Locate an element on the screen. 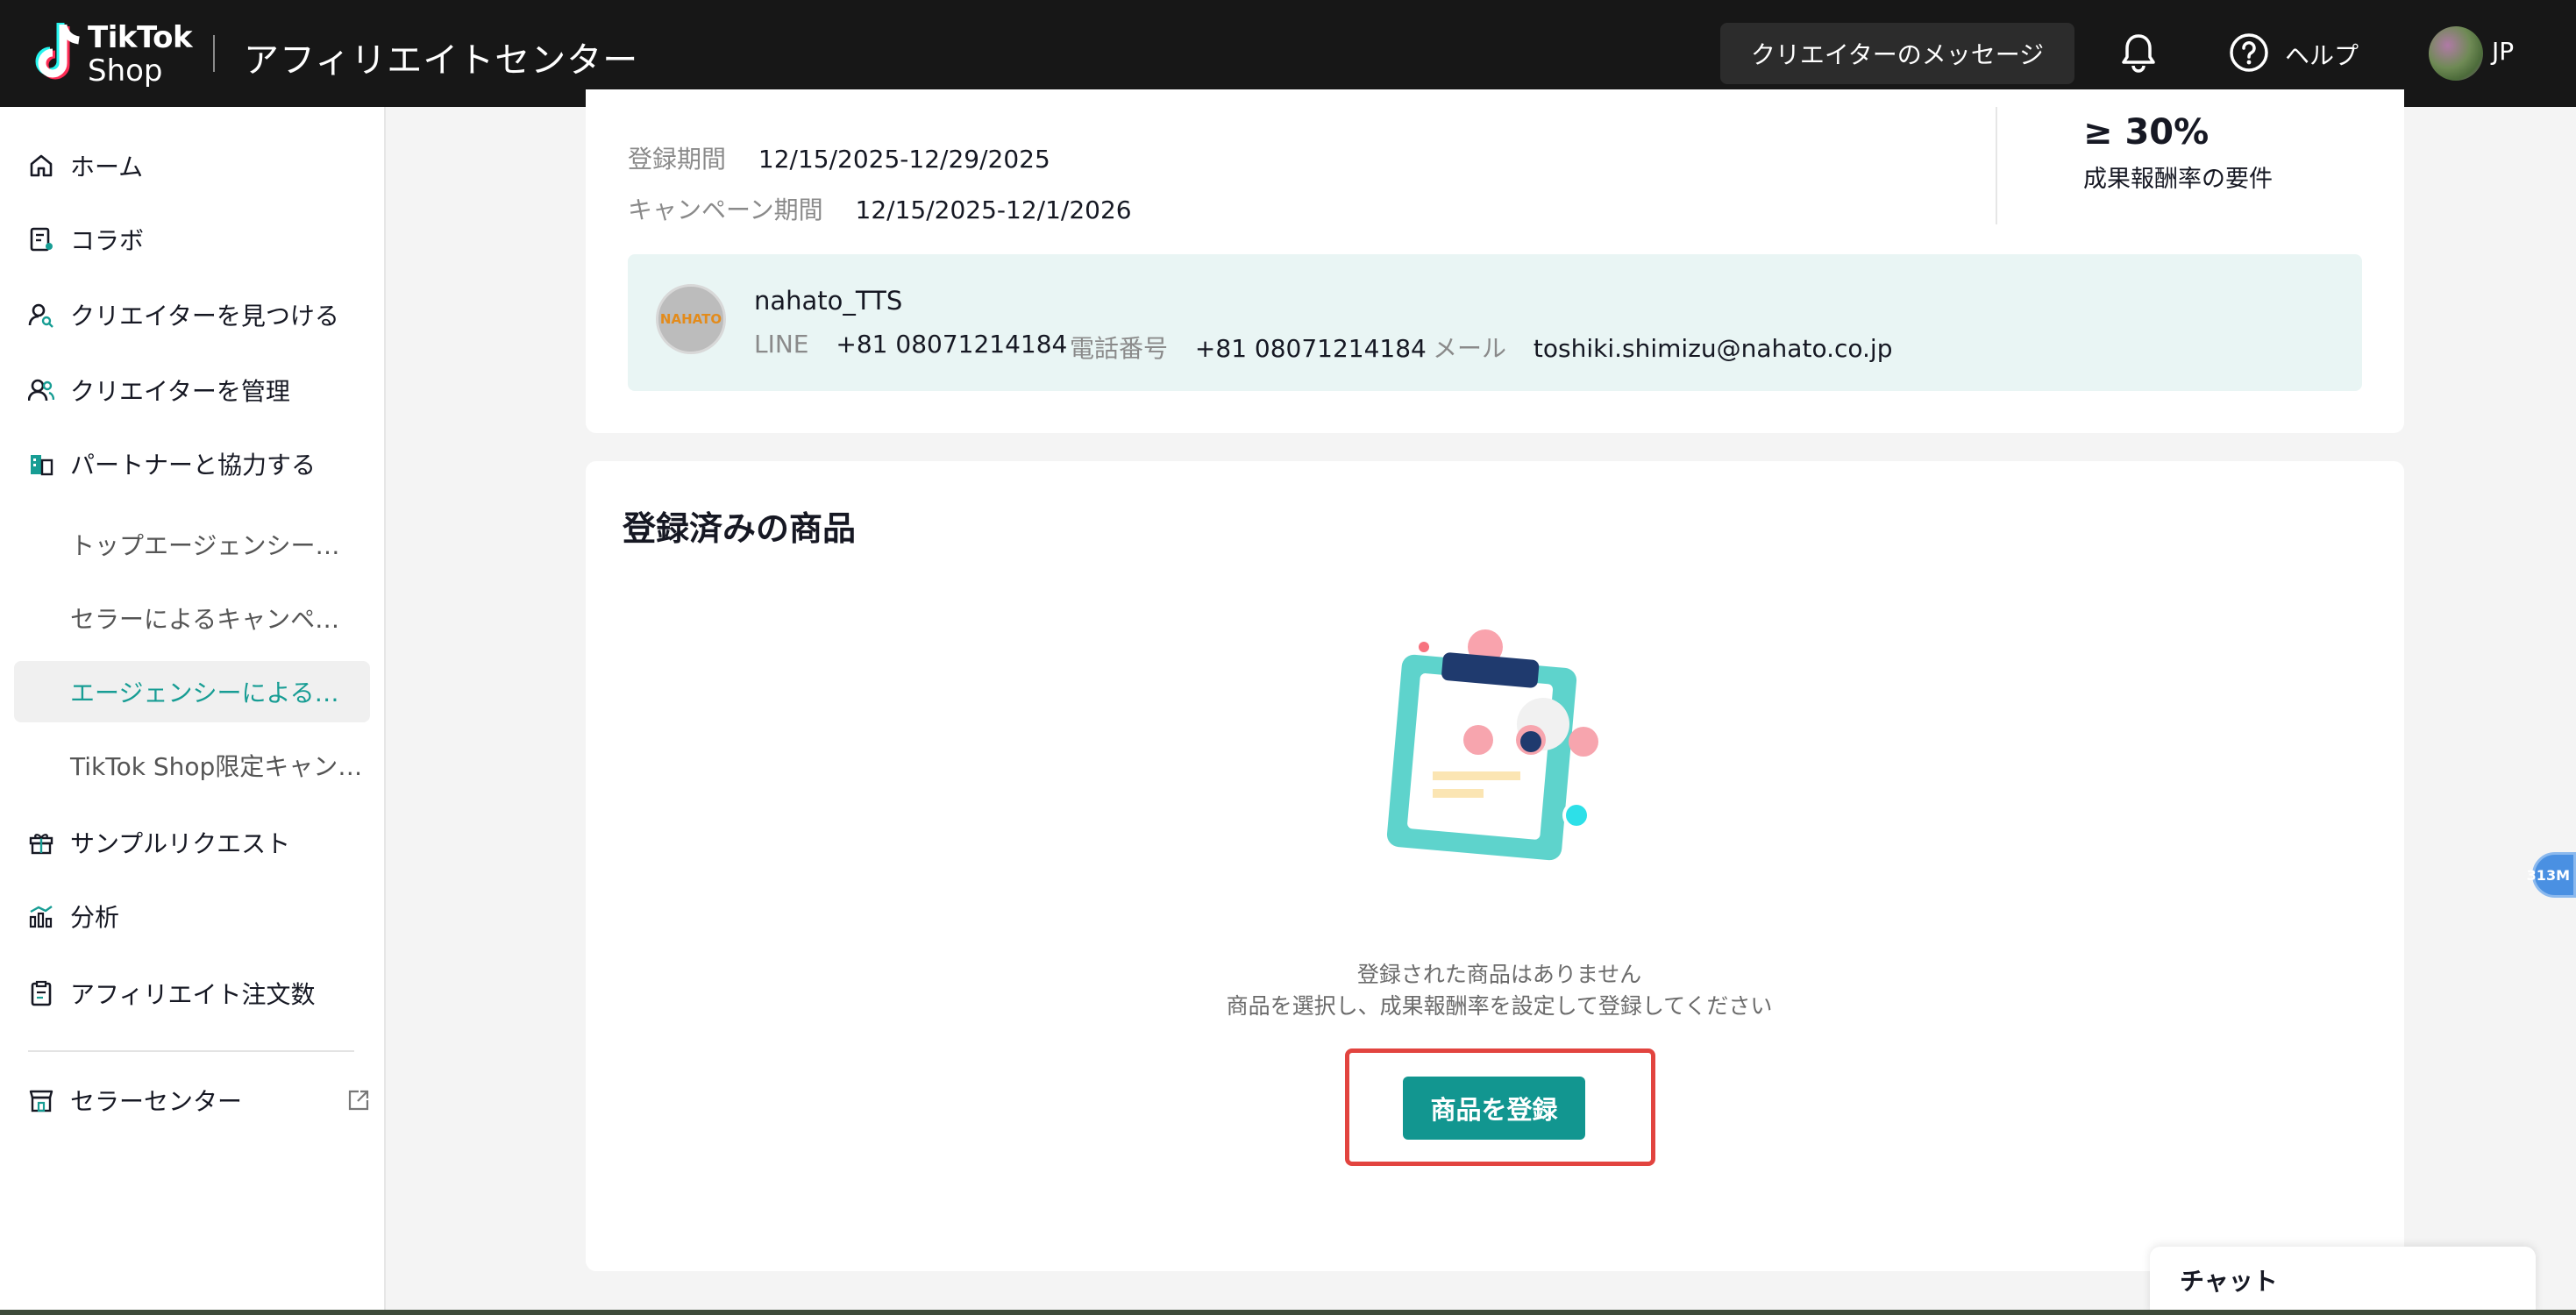  help-icon is located at coordinates (2249, 52).